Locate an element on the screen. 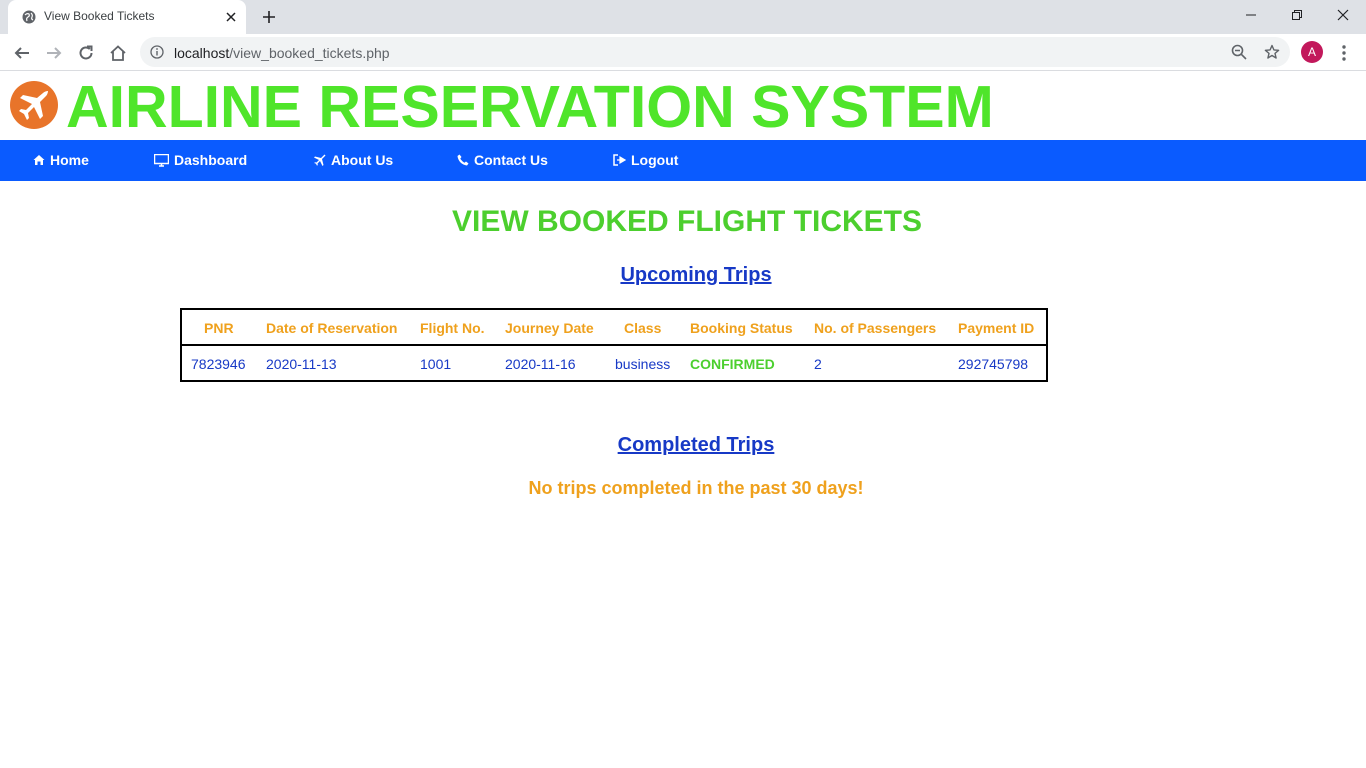  back-button is located at coordinates (22, 53).